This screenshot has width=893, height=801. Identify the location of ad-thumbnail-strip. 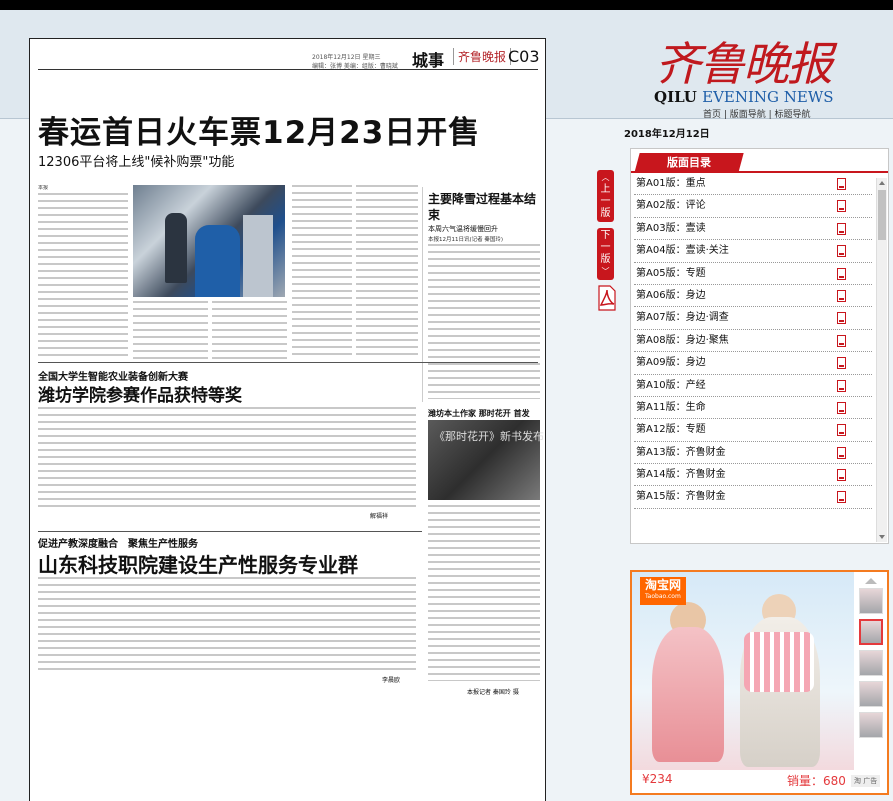
(871, 676).